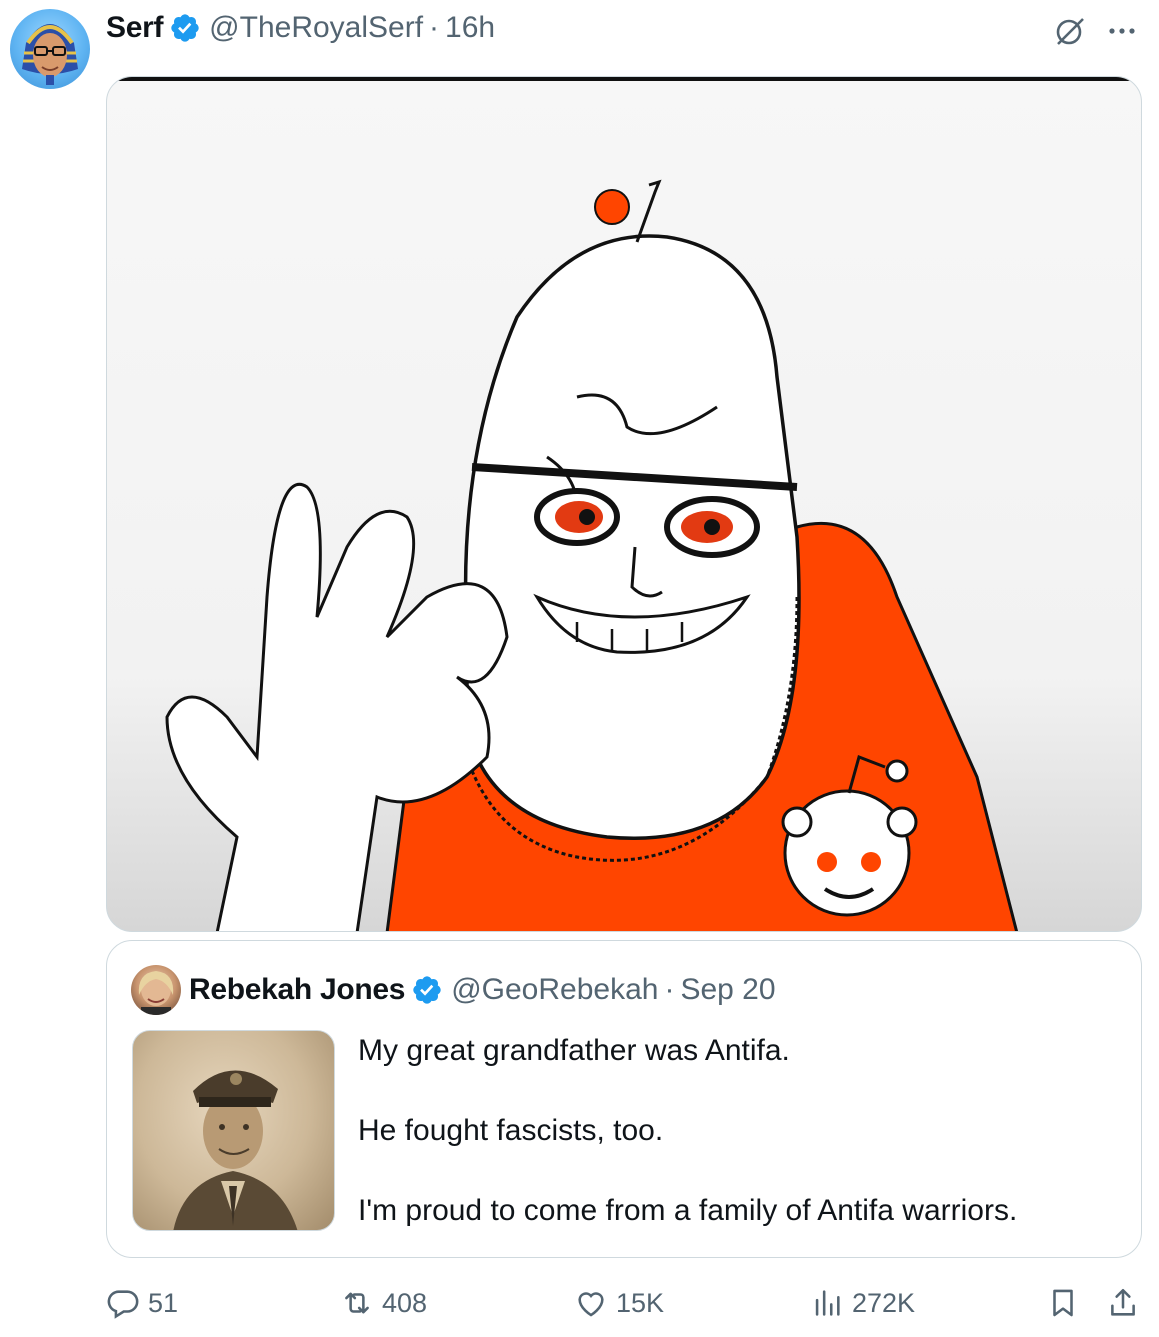 The image size is (1159, 1337). I want to click on quoted-author-avatar, so click(156, 990).